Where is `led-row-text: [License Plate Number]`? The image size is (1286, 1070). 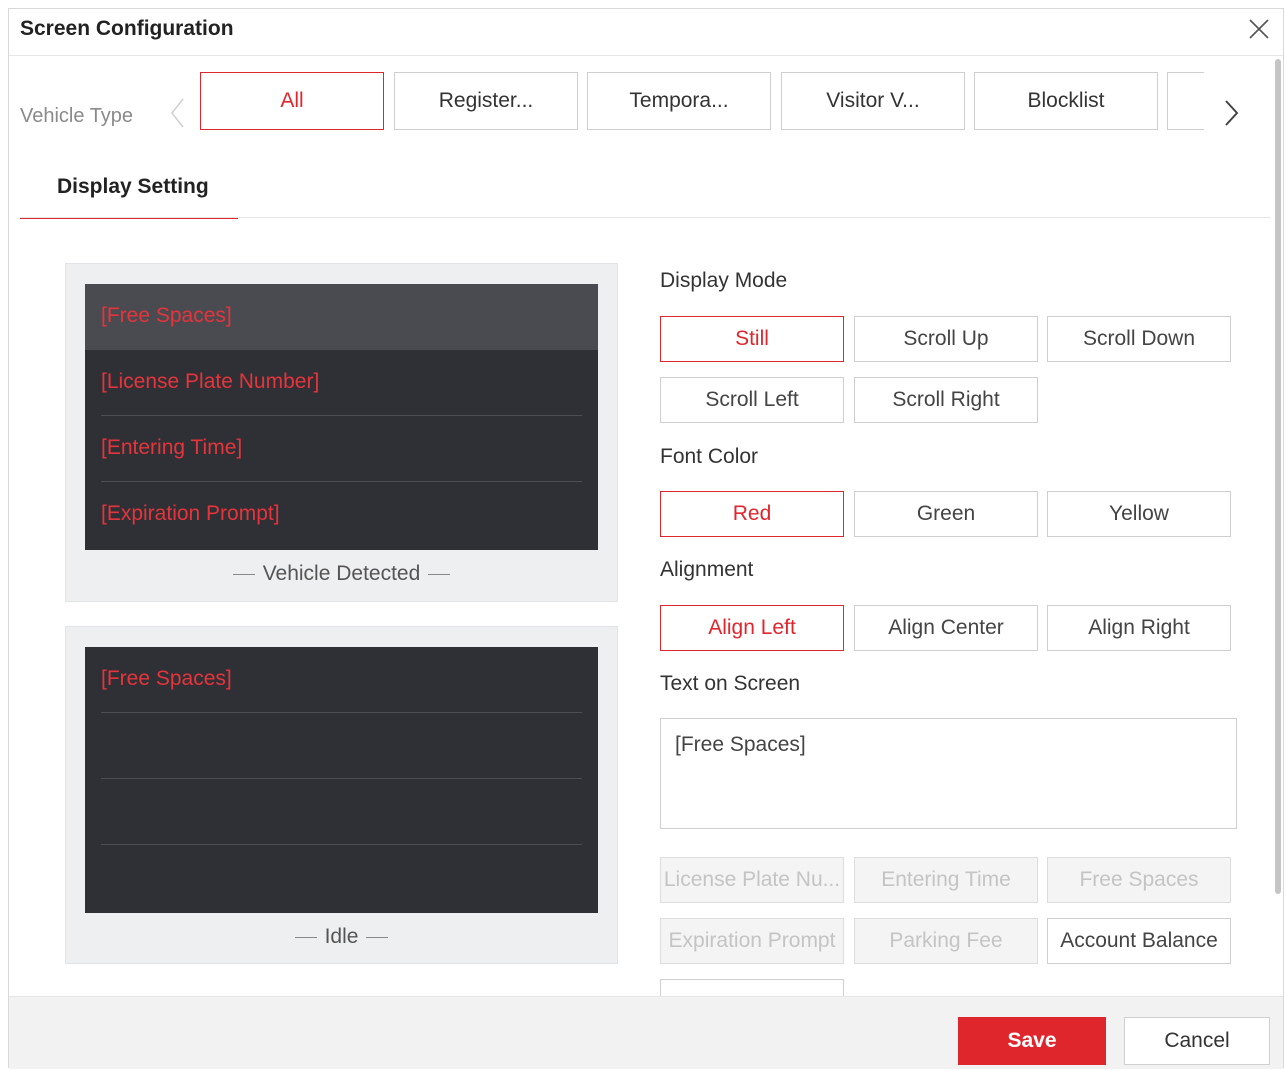
led-row-text: [License Plate Number] is located at coordinates (210, 381).